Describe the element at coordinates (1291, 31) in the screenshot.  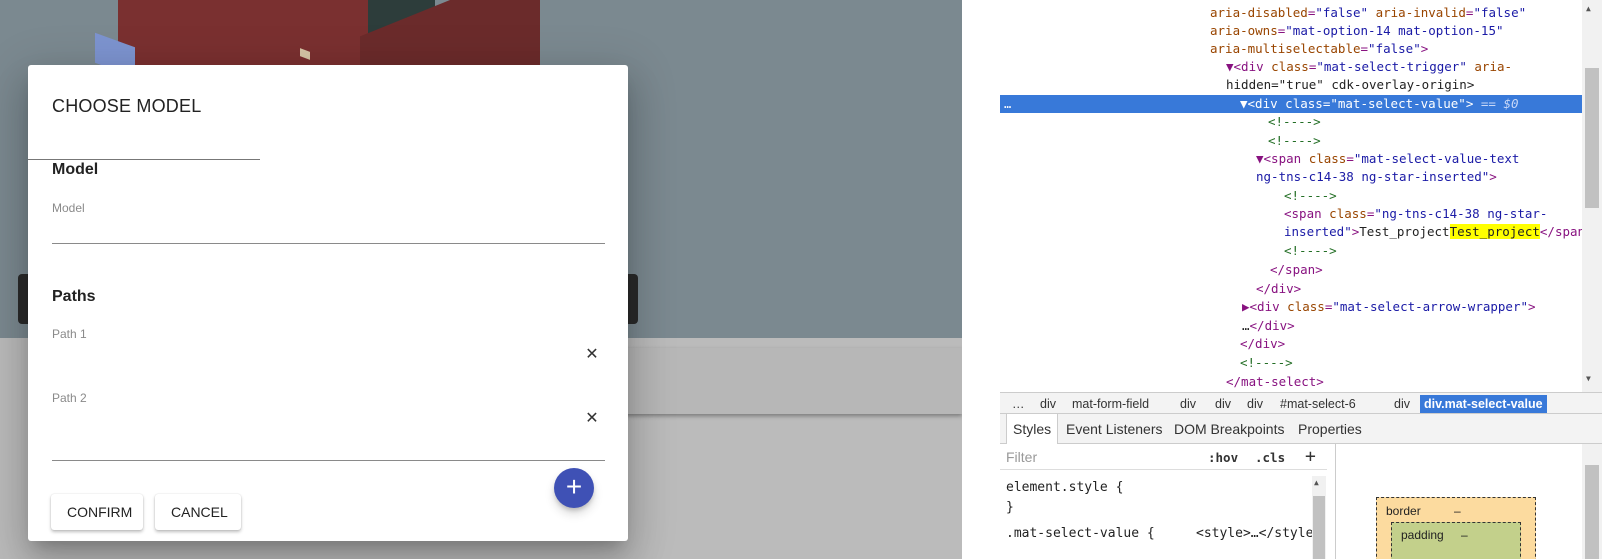
I see `dom-node-line: aria-owns="mat-option-14 mat-option-15"` at that location.